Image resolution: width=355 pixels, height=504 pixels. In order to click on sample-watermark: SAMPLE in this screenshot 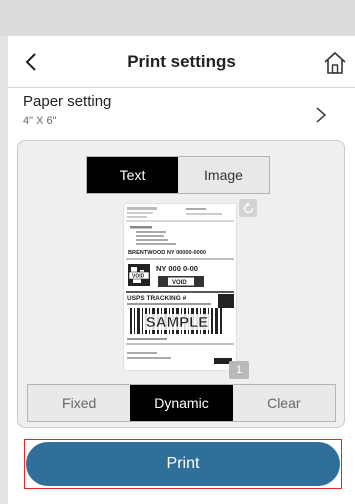, I will do `click(177, 322)`.